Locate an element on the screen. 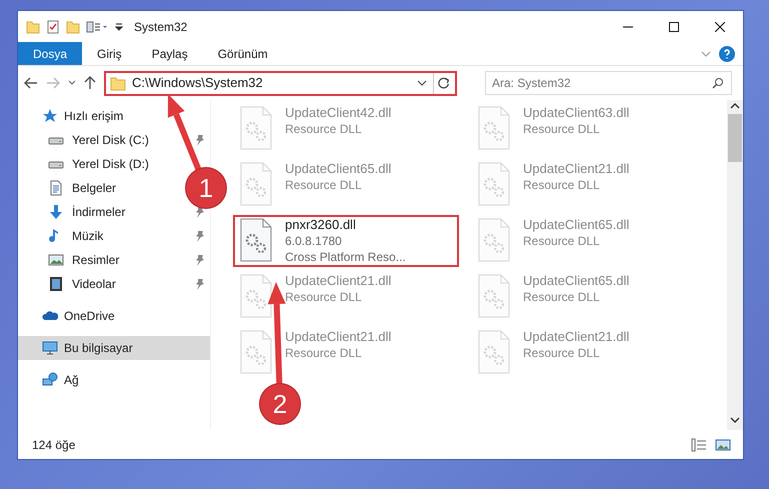 Image resolution: width=769 pixels, height=489 pixels. sidebar-item: Bu bilgisayar is located at coordinates (114, 348).